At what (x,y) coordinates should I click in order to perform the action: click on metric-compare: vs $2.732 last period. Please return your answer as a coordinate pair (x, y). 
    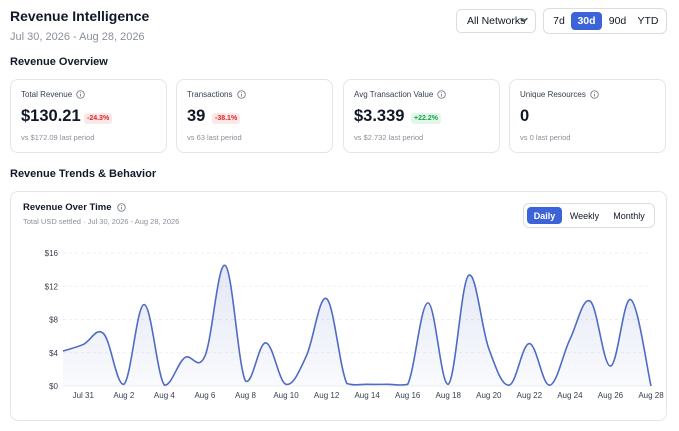
    Looking at the image, I should click on (389, 137).